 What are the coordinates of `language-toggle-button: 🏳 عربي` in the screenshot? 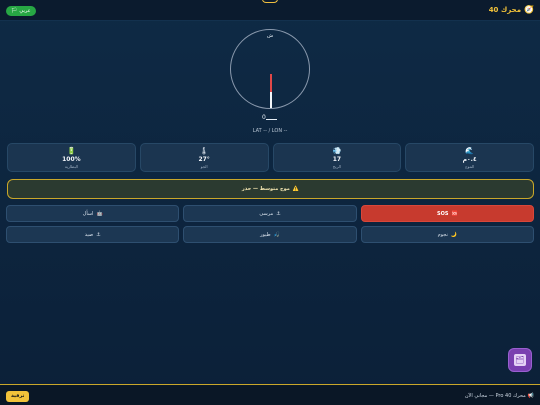 It's located at (21, 11).